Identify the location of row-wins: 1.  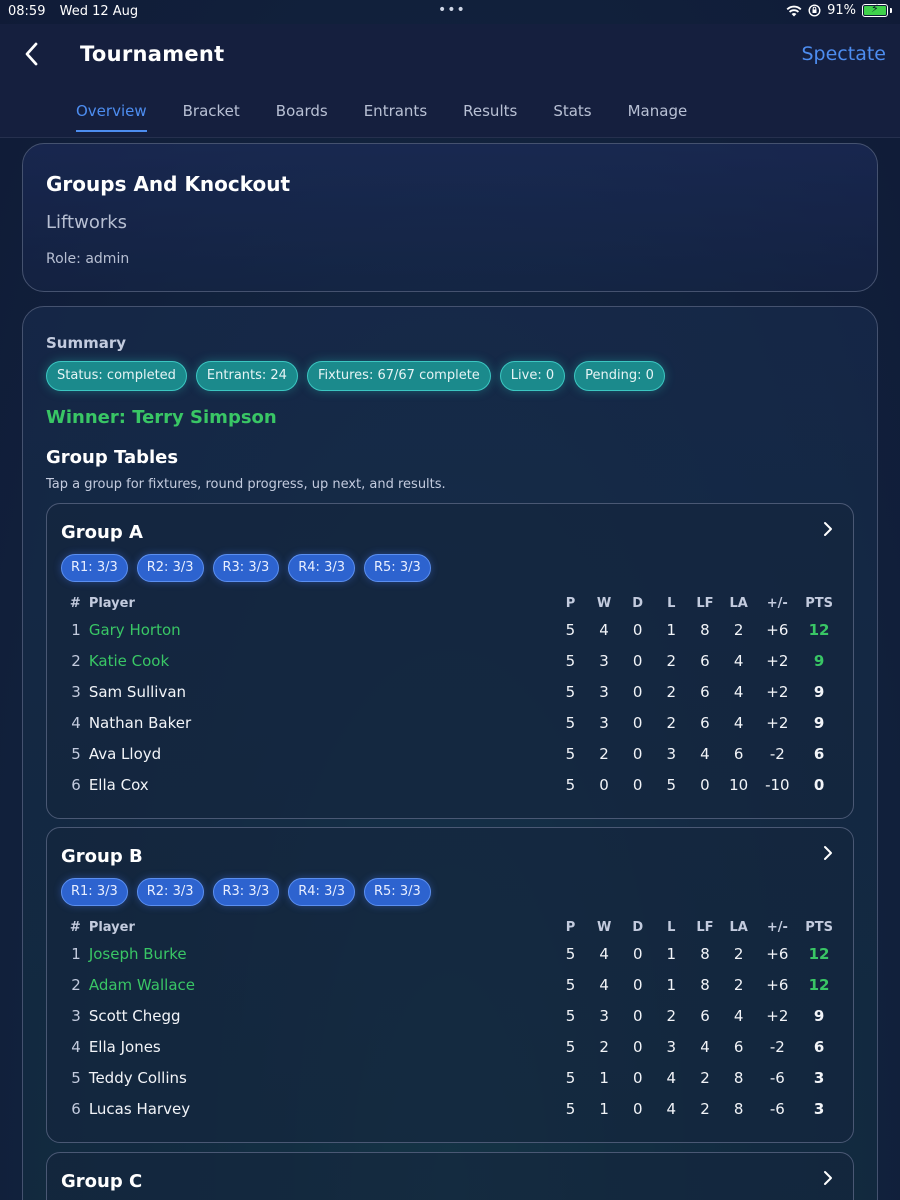
(604, 1077).